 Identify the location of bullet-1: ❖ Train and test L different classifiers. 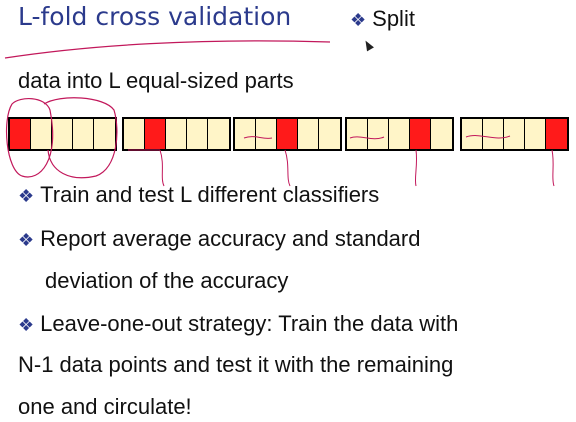
(198, 195).